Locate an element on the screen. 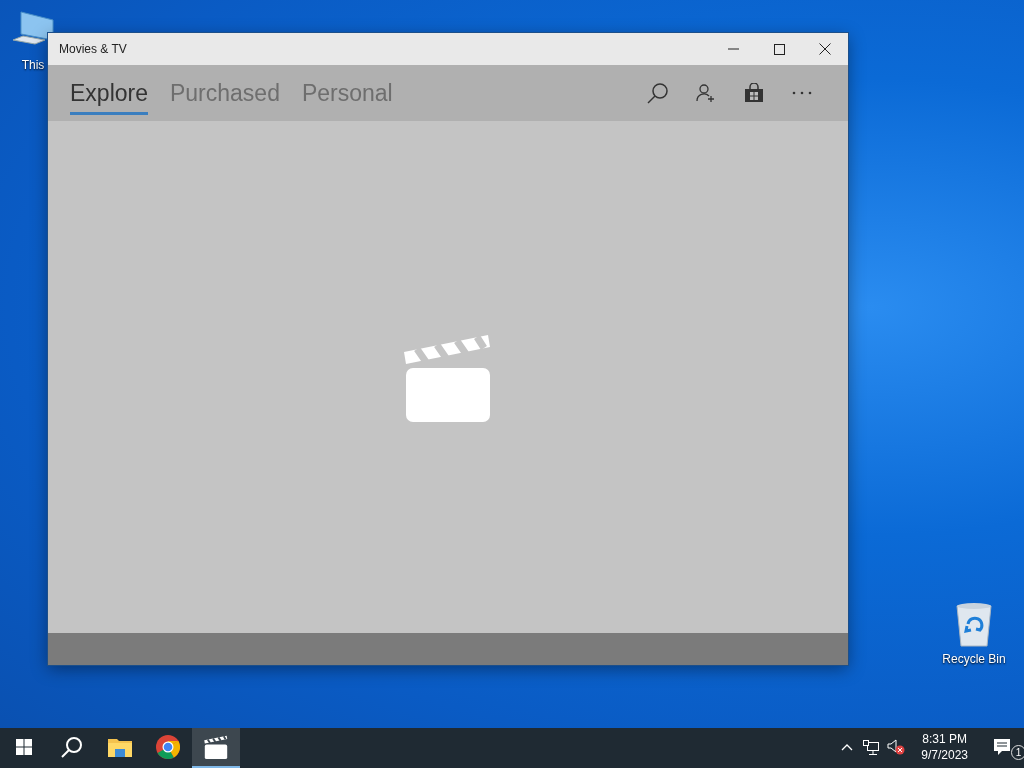 This screenshot has width=1024, height=768. taskbar-app-button is located at coordinates (216, 748).